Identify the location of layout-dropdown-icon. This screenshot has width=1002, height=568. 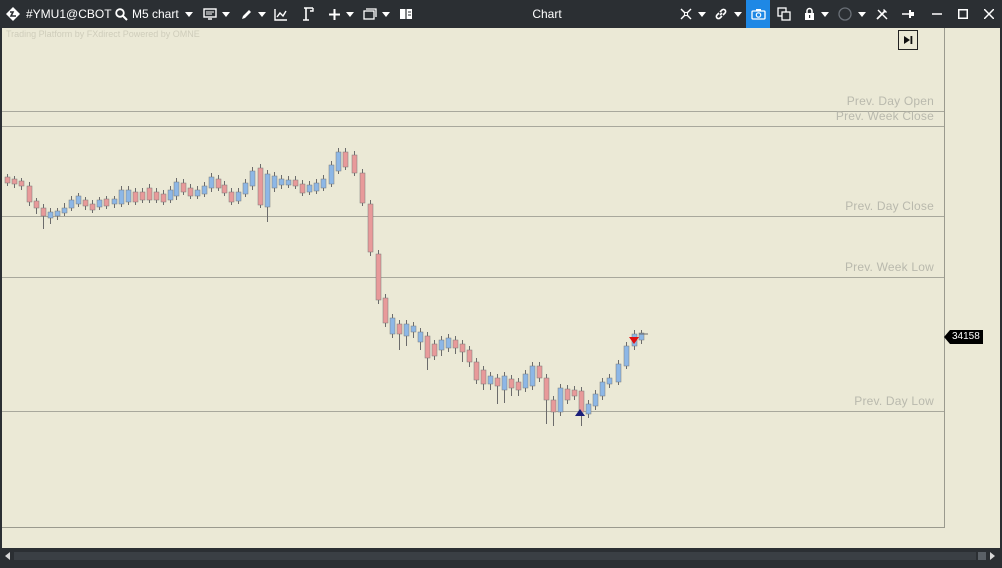
(386, 14).